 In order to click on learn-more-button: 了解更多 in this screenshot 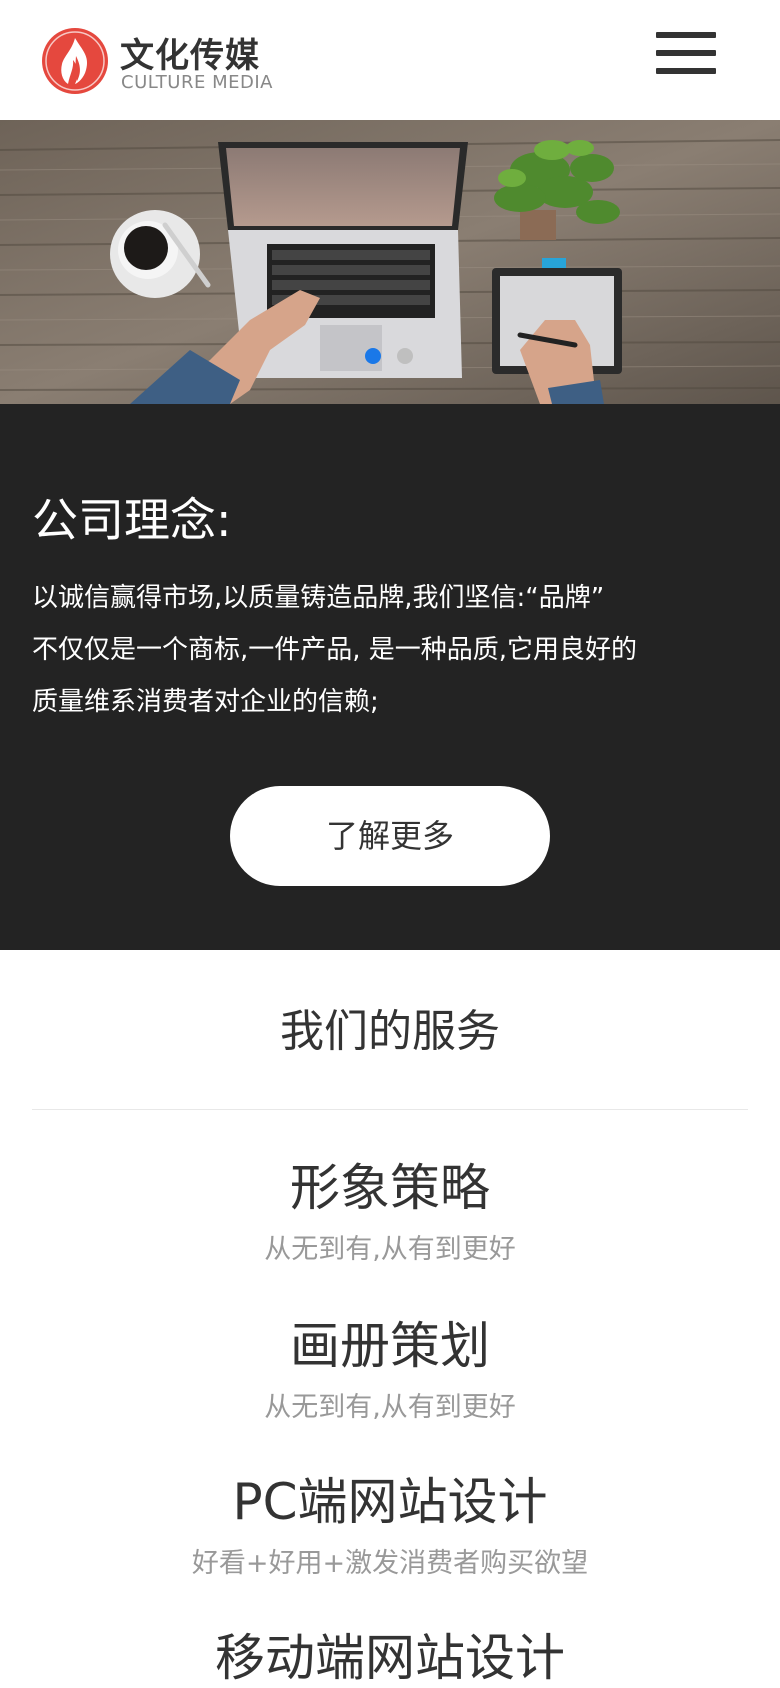, I will do `click(390, 836)`.